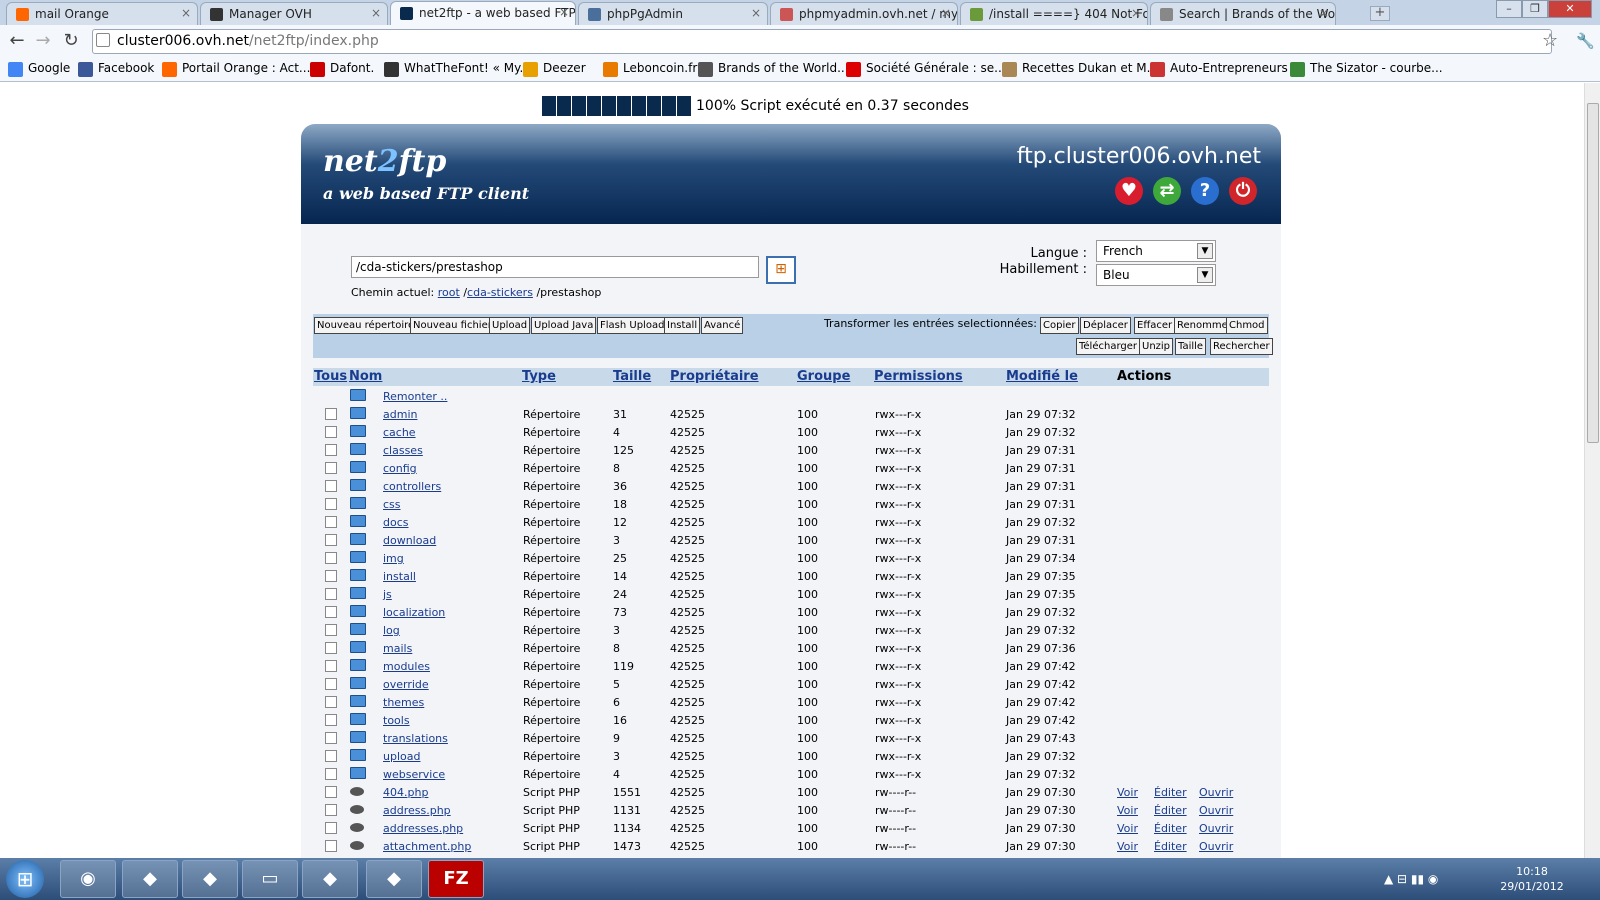 Image resolution: width=1600 pixels, height=900 pixels. I want to click on action-taille-button: Taille, so click(1191, 346).